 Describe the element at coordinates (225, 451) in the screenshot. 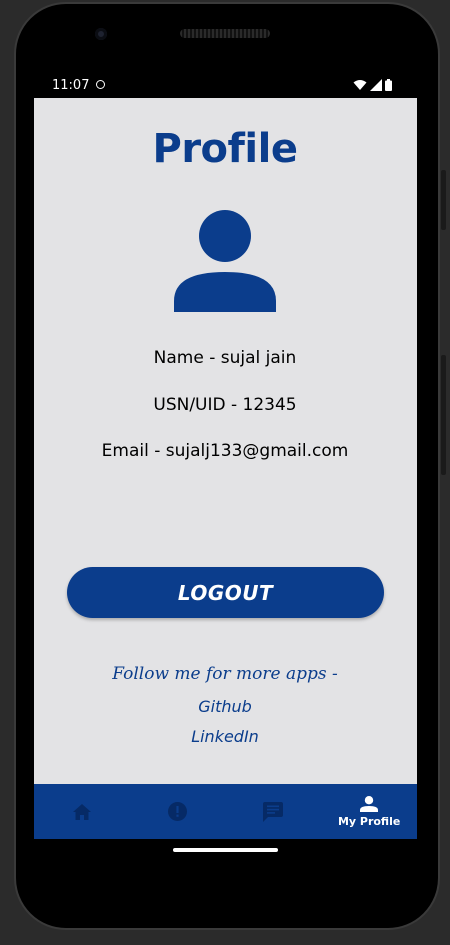

I see `profile-email: Email - sujalj133@gmail.com` at that location.